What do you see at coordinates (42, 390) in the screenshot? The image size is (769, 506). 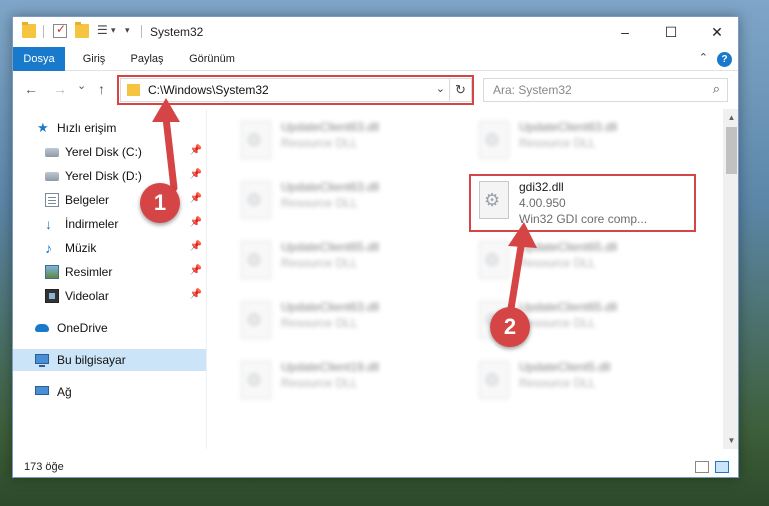 I see `network-icon` at bounding box center [42, 390].